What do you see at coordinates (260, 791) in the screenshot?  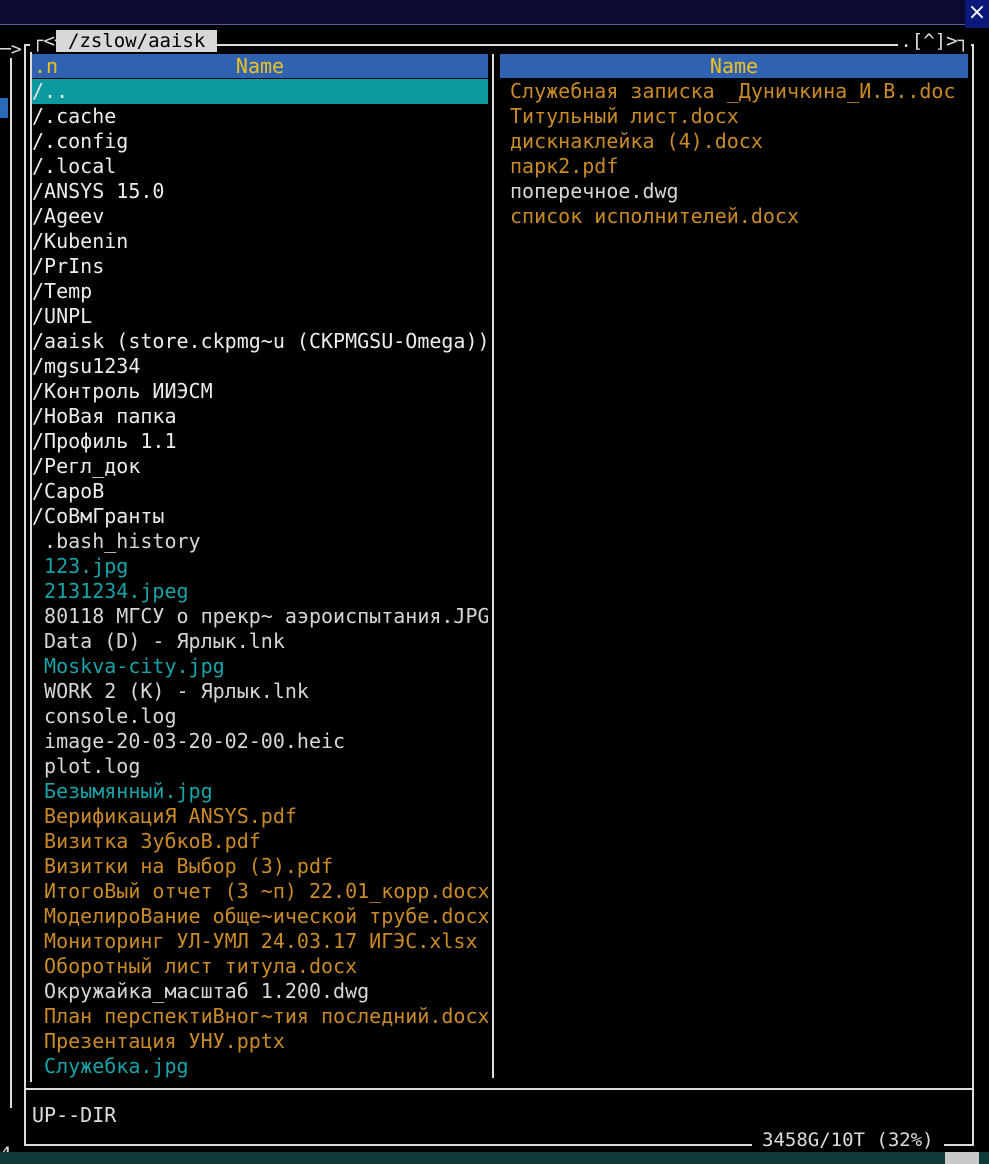 I see `file-entry: Безымянный.jpg` at bounding box center [260, 791].